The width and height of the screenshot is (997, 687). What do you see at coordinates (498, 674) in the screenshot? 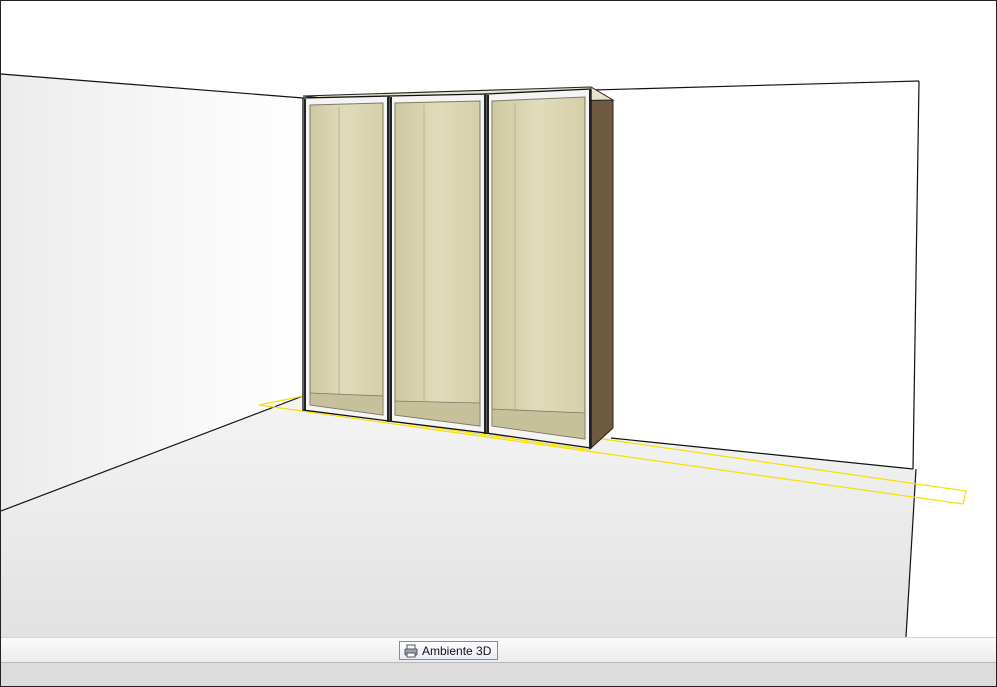
I see `status-bar` at bounding box center [498, 674].